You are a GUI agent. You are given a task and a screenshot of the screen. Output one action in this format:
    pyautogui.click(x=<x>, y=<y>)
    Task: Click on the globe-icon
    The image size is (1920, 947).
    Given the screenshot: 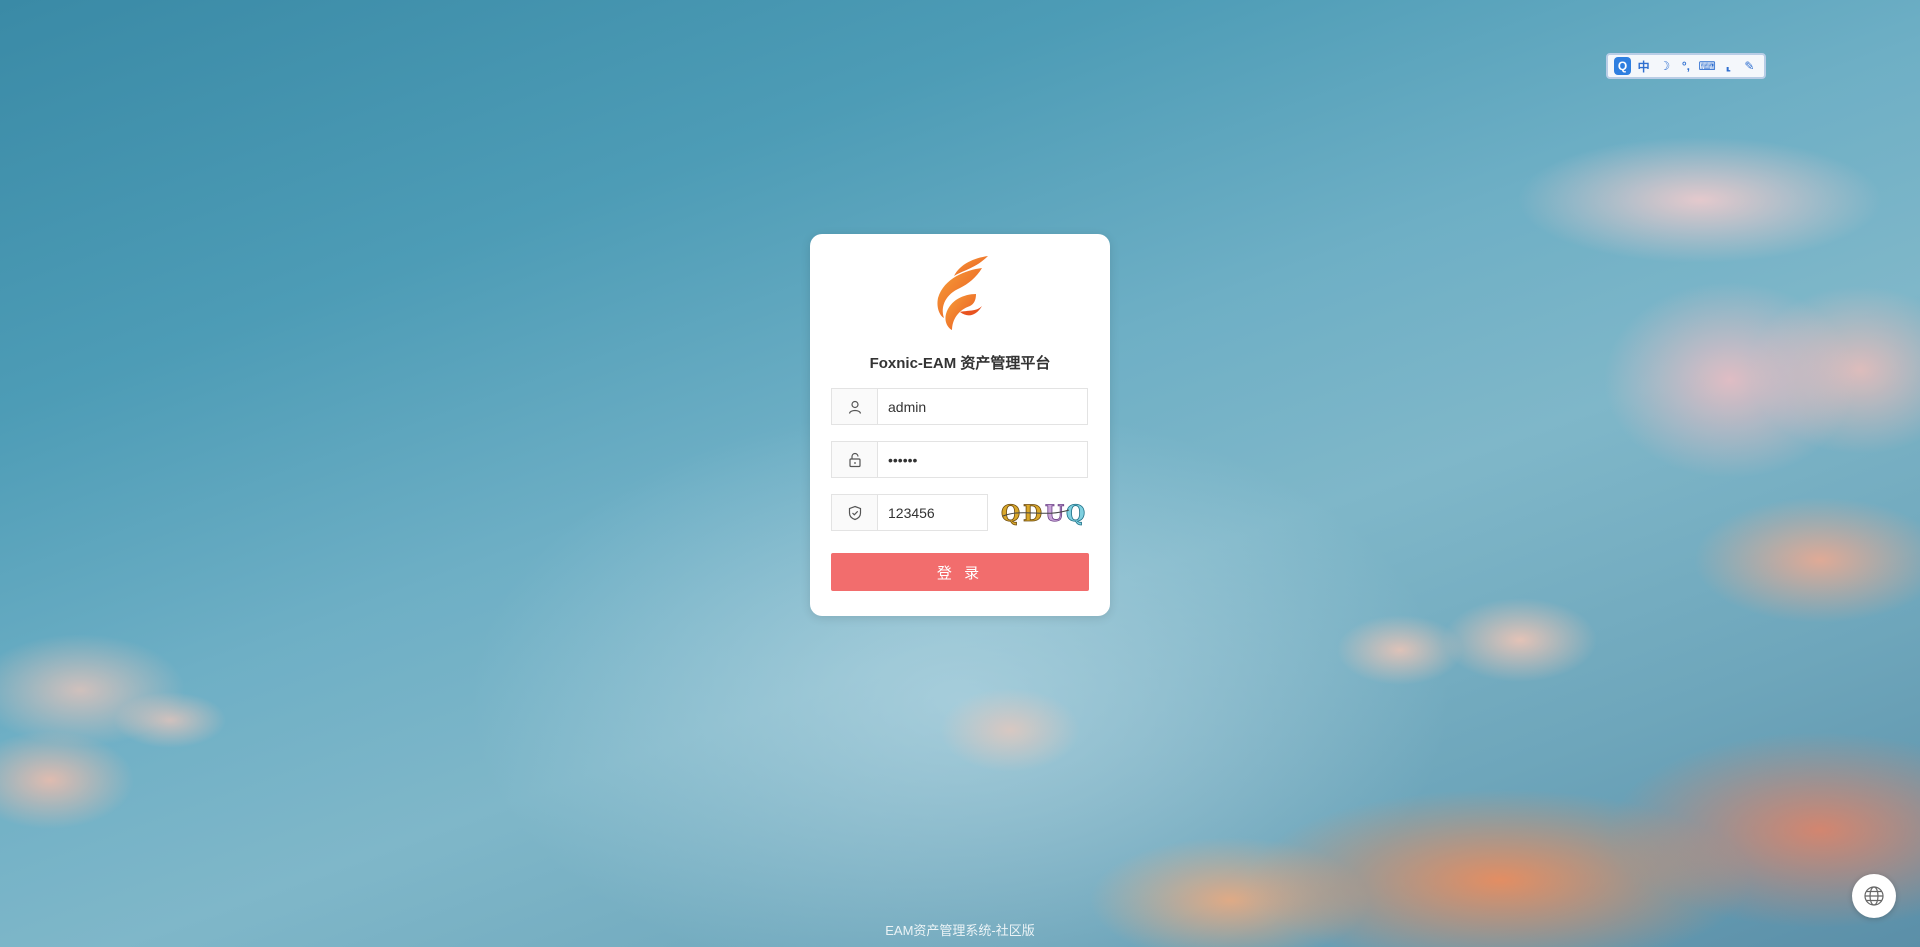 What is the action you would take?
    pyautogui.click(x=1874, y=896)
    